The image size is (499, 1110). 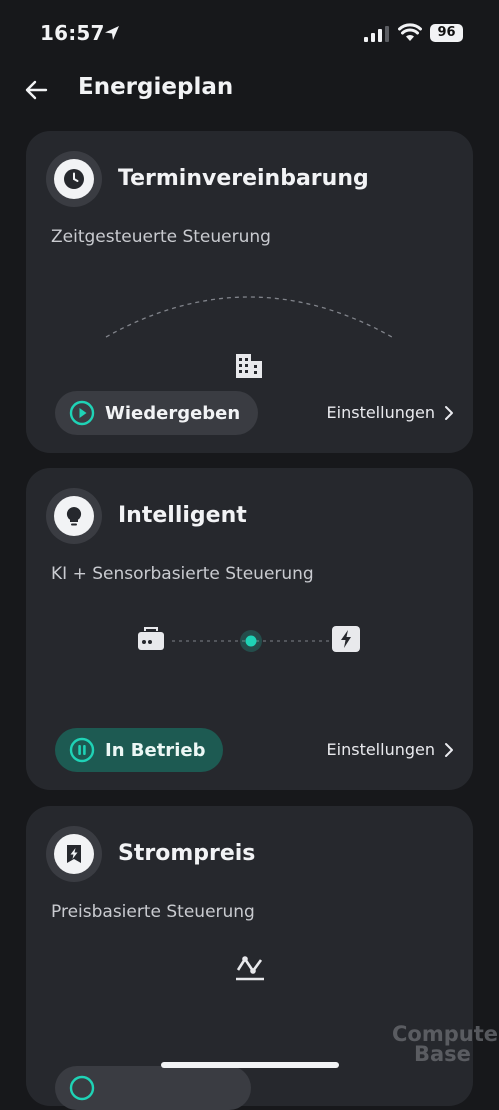 I want to click on pause-button: In Betrieb, so click(x=139, y=750).